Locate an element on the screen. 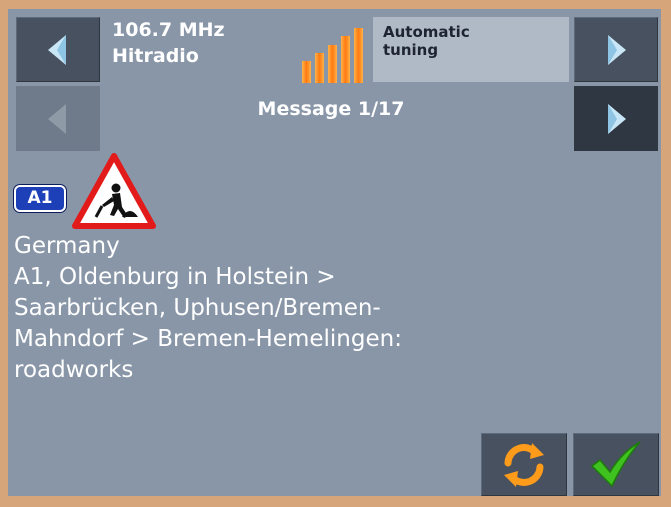  tuning-mode-line2: tuning is located at coordinates (411, 50).